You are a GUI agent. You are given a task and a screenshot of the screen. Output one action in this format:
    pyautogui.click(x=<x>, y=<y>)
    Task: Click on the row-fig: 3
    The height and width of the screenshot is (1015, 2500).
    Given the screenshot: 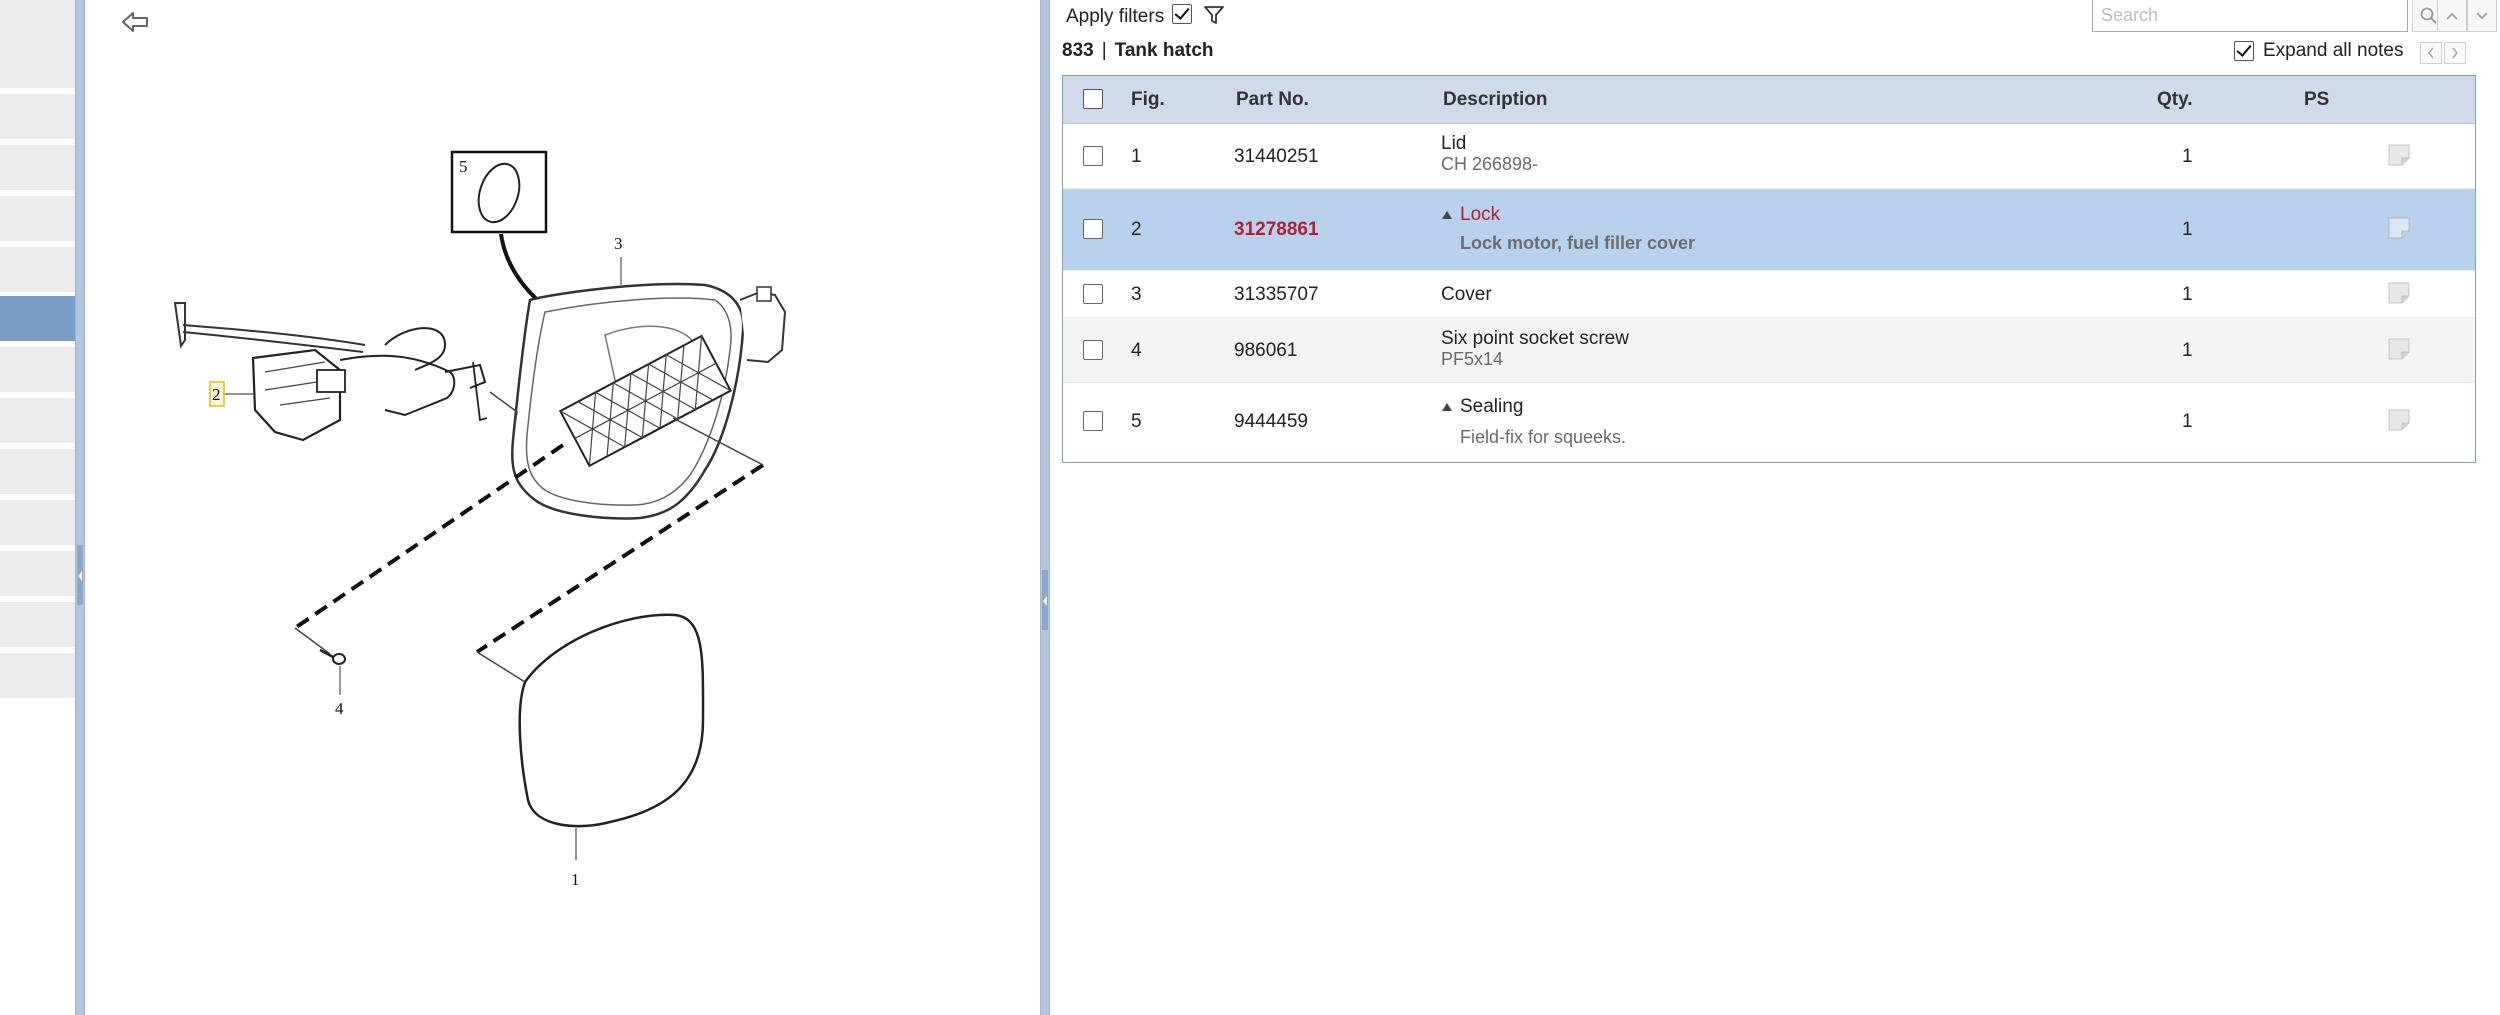 What is the action you would take?
    pyautogui.click(x=1136, y=294)
    